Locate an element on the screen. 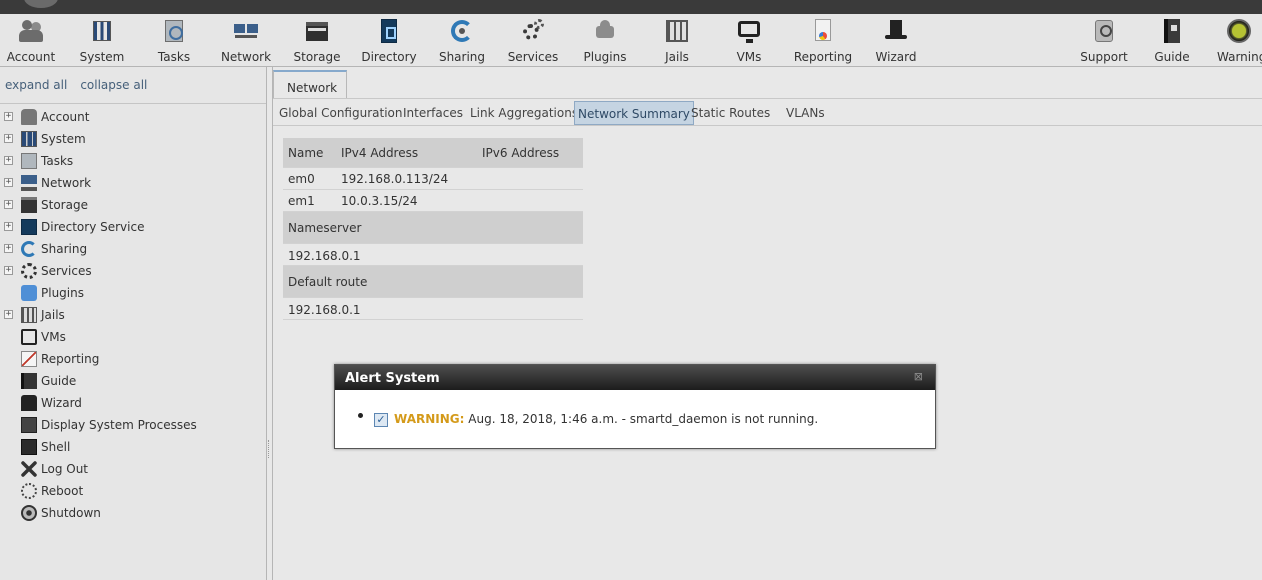 This screenshot has height=580, width=1262. subtab-interfaces: Interfaces is located at coordinates (433, 113).